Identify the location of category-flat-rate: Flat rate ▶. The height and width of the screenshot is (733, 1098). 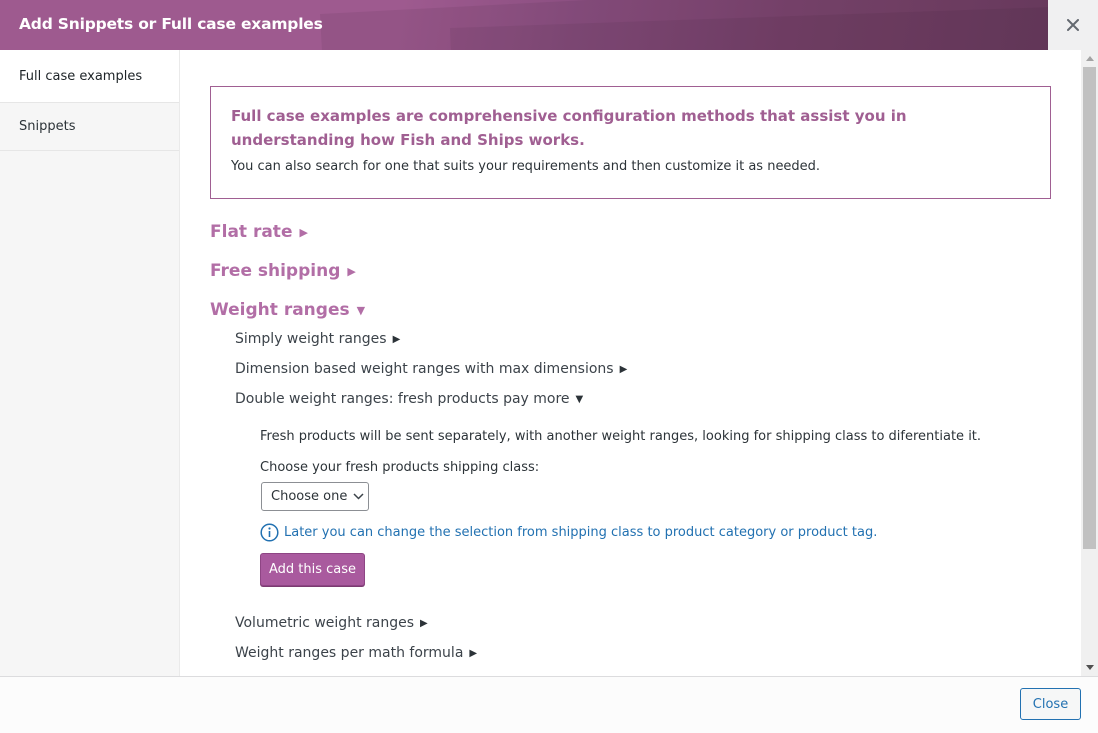
(259, 232).